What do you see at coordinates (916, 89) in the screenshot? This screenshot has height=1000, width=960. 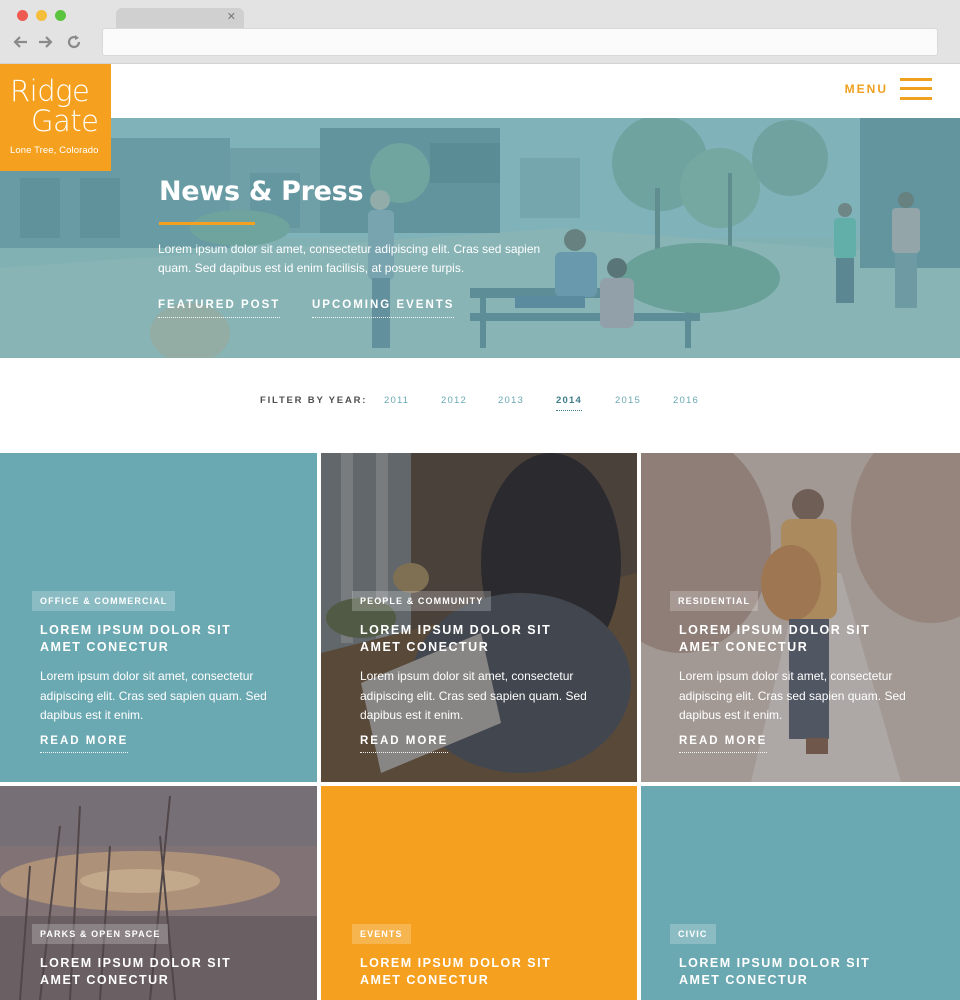 I see `hamburger-icon` at bounding box center [916, 89].